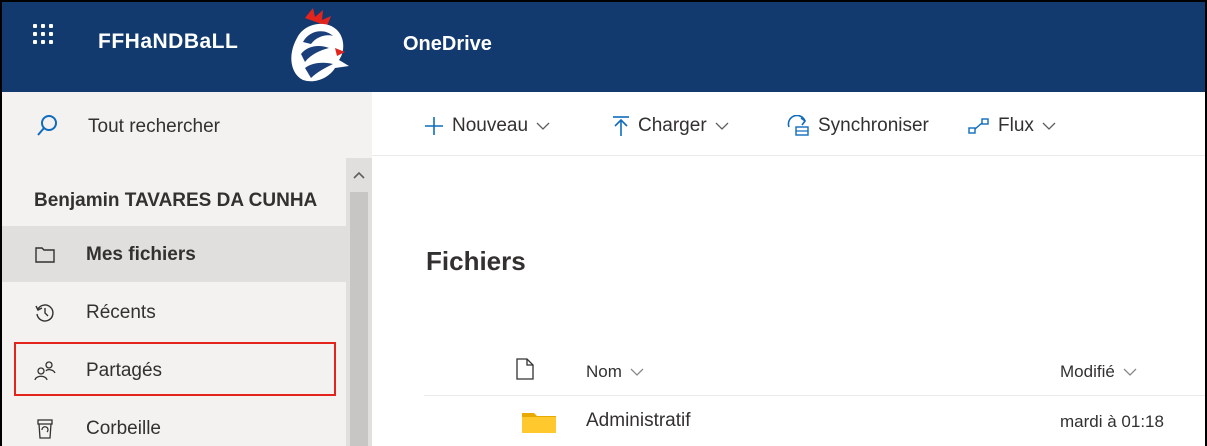 This screenshot has width=1207, height=446. Describe the element at coordinates (447, 44) in the screenshot. I see `app-title: OneDrive` at that location.